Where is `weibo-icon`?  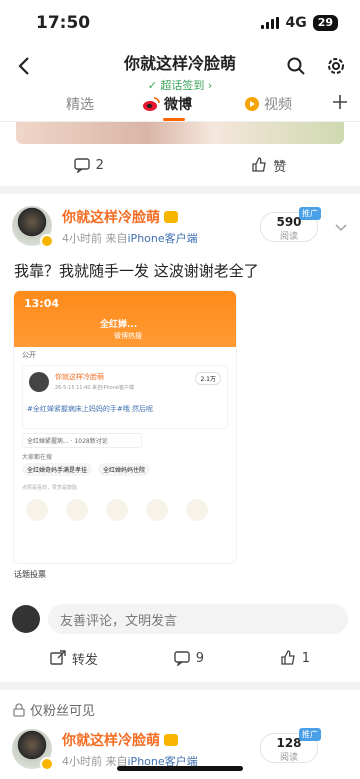 weibo-icon is located at coordinates (151, 103).